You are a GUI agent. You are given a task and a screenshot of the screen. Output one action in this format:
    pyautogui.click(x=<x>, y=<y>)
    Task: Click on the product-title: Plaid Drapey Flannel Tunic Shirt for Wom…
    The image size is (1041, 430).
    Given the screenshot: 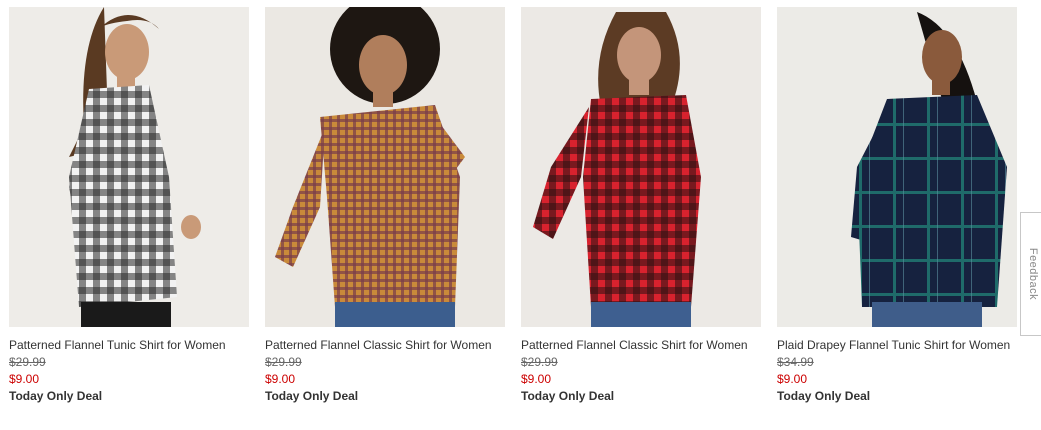 What is the action you would take?
    pyautogui.click(x=897, y=345)
    